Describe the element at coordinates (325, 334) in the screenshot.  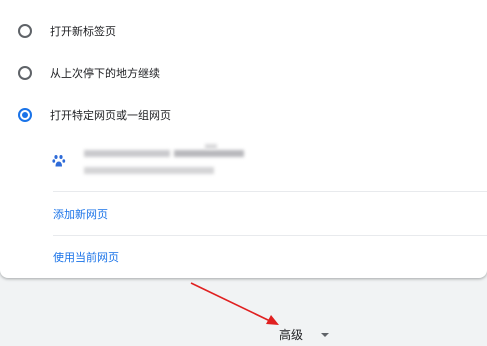
I see `caret-down-icon` at that location.